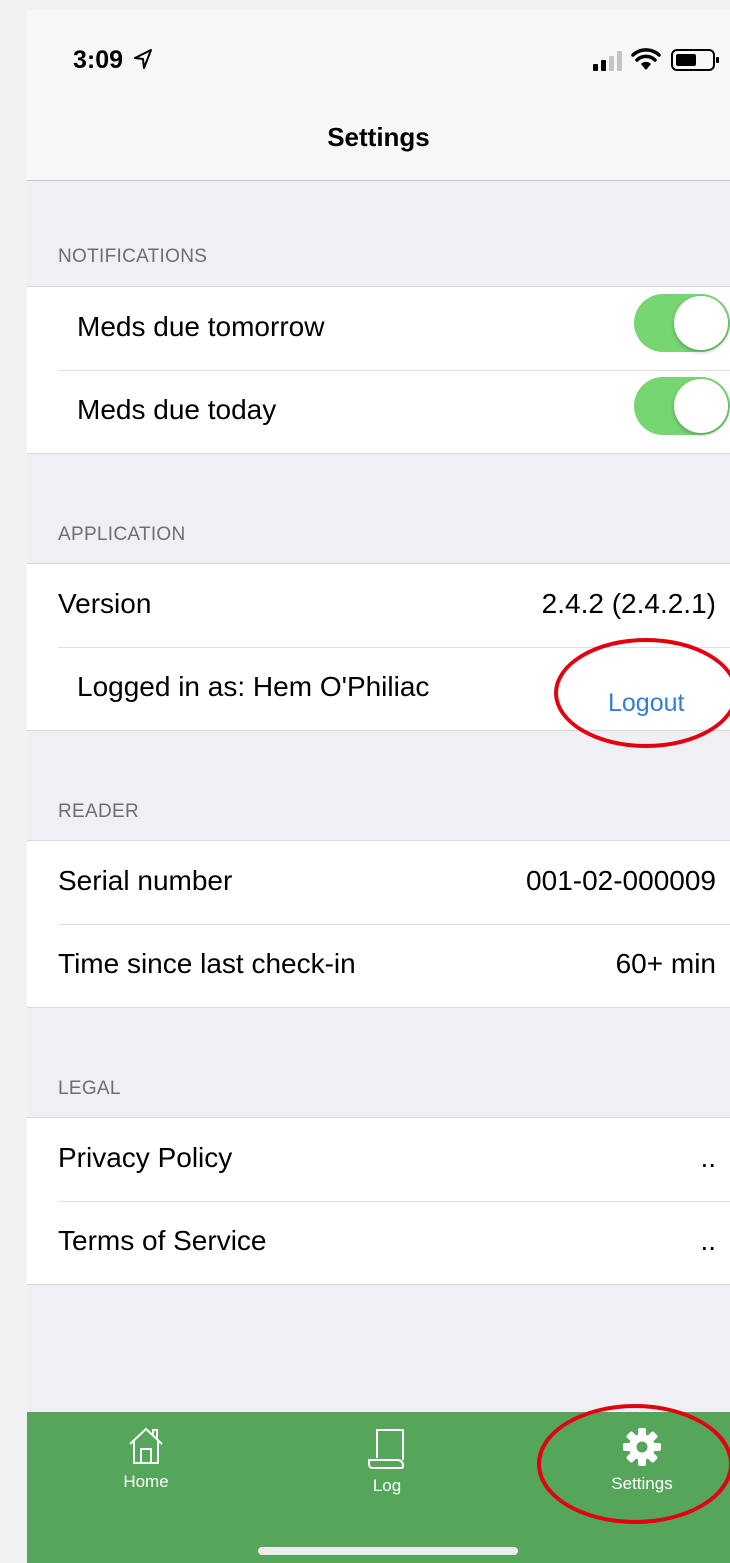  I want to click on terms-of-service-value: .., so click(708, 1240).